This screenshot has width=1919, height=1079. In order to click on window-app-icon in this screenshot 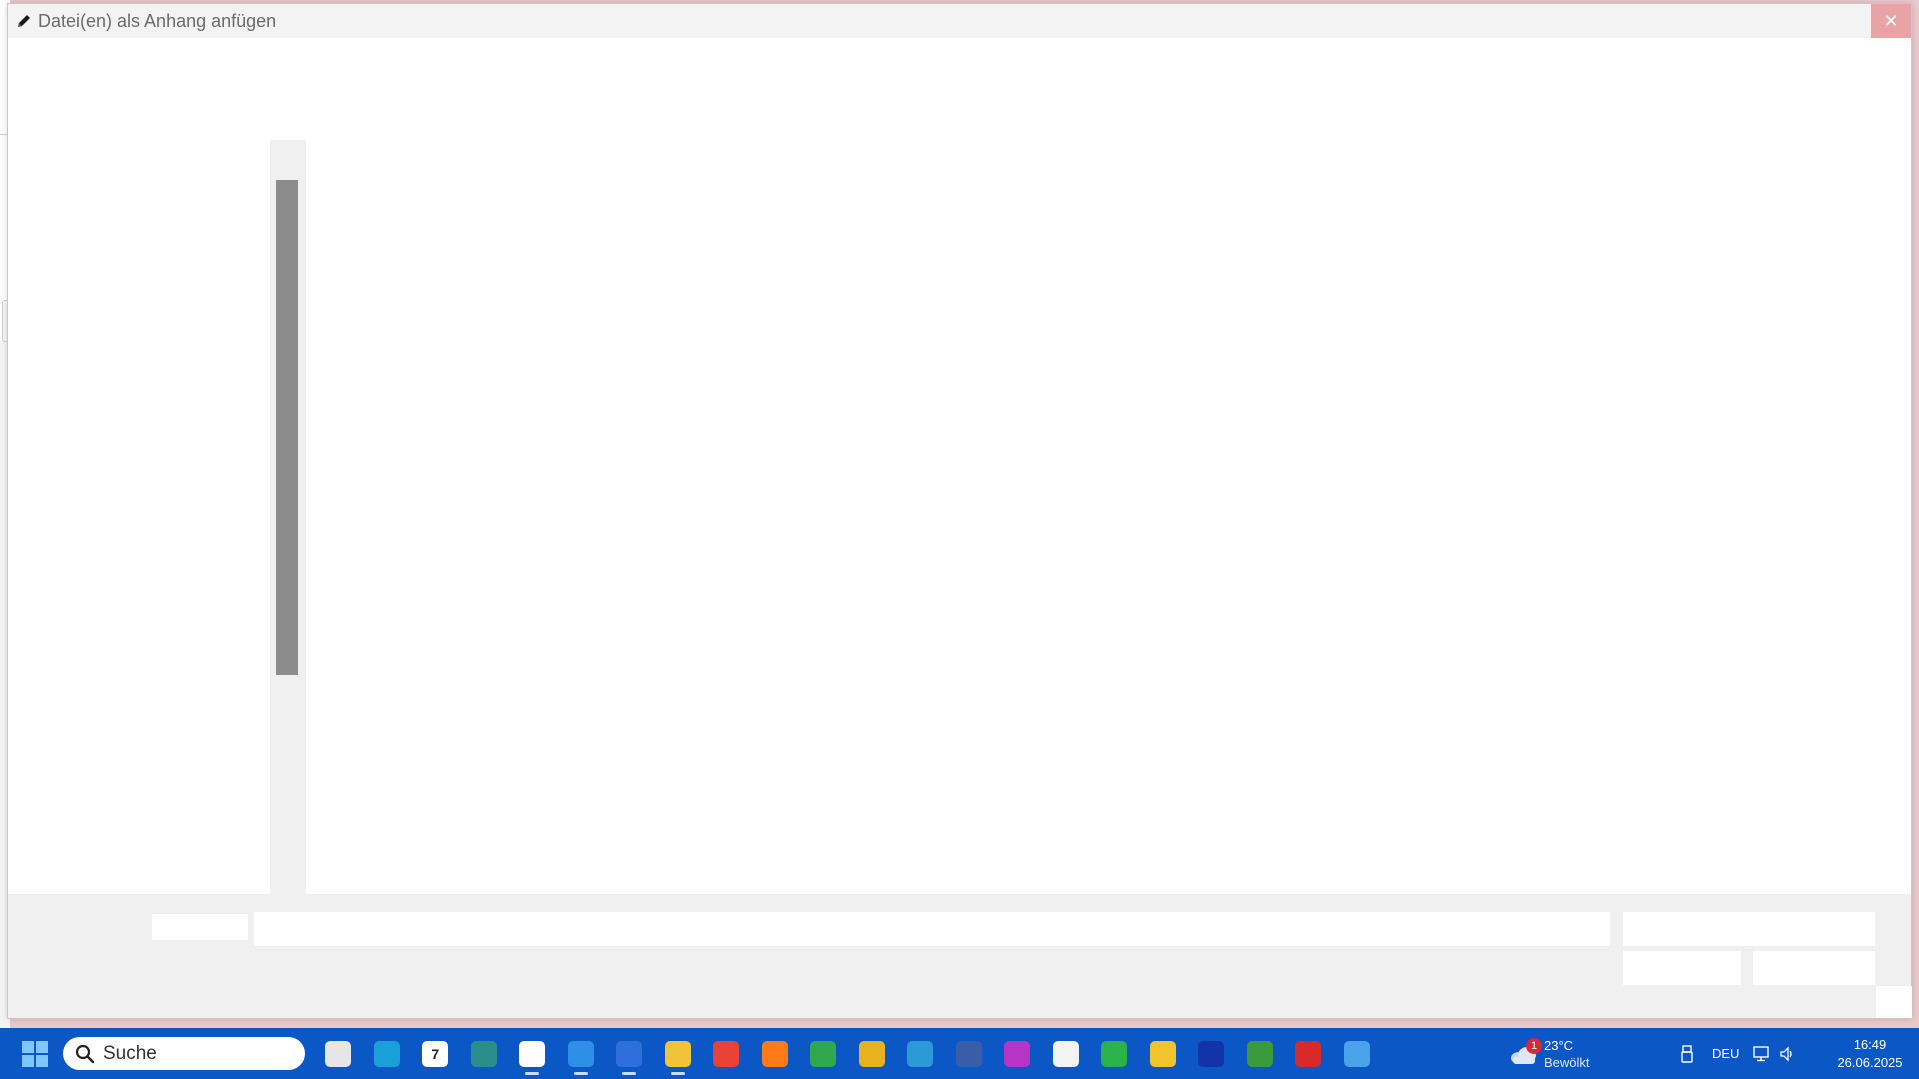, I will do `click(1356, 1053)`.